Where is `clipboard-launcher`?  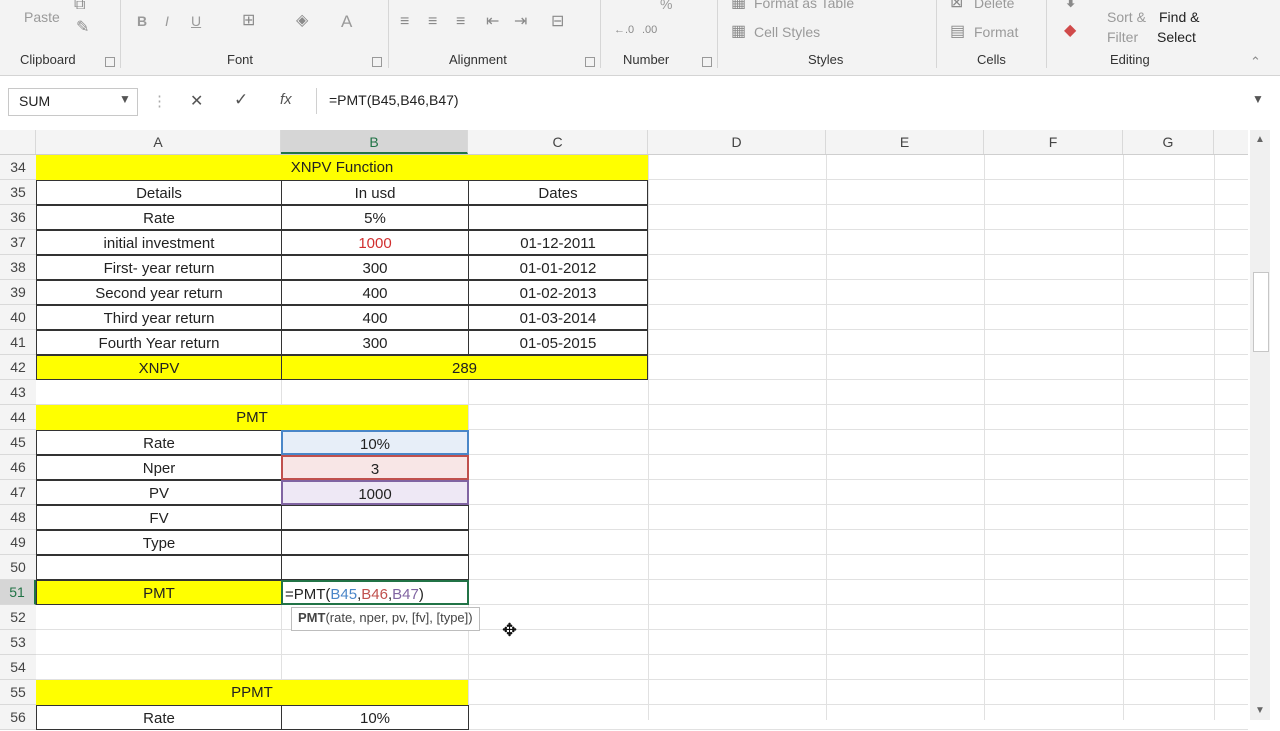
clipboard-launcher is located at coordinates (110, 62).